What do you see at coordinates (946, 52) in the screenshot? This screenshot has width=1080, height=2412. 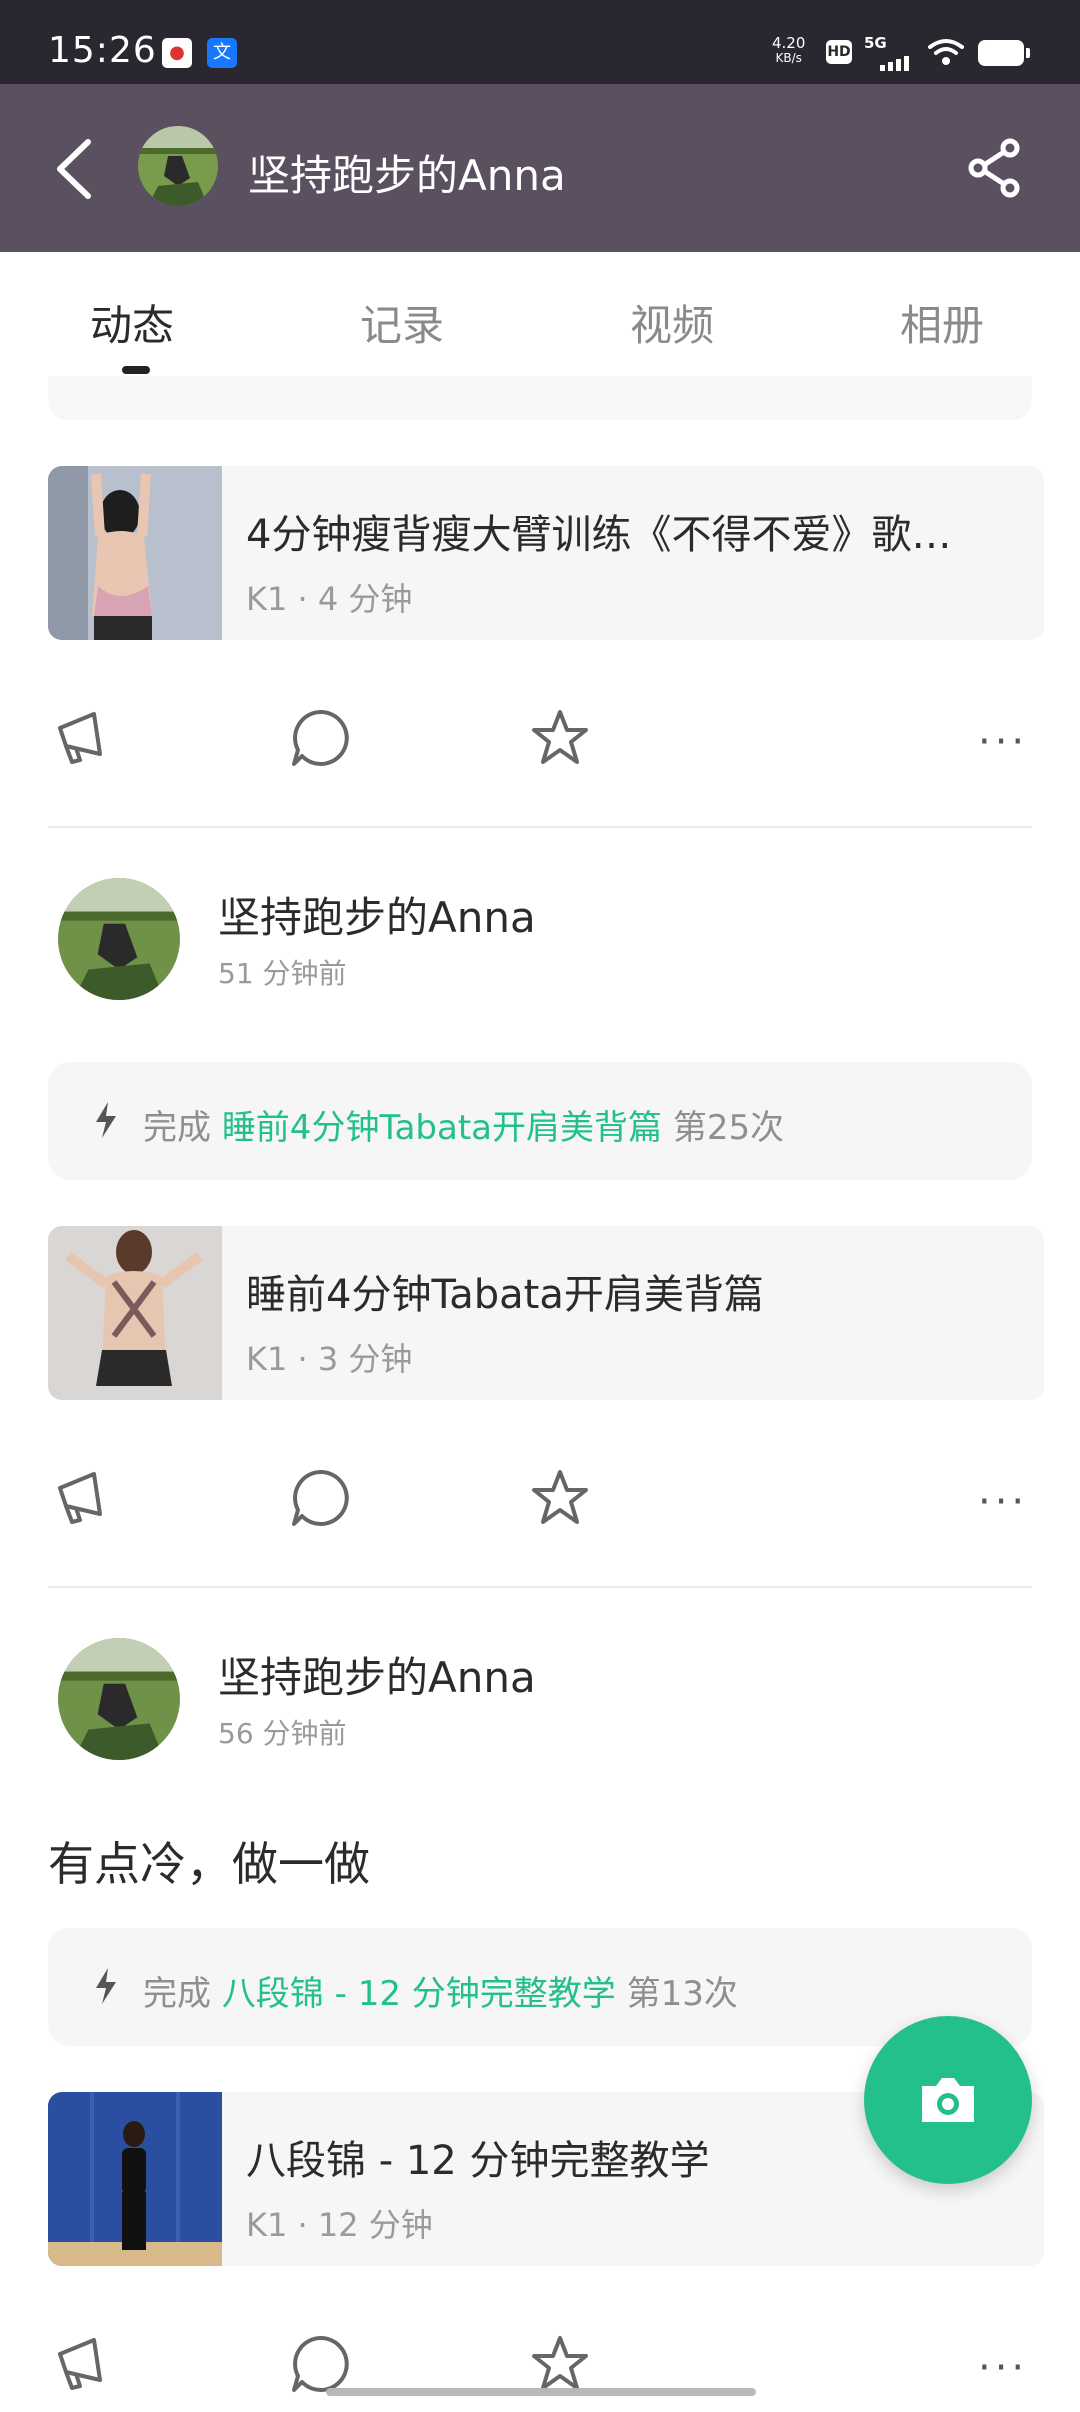 I see `wifi-icon` at bounding box center [946, 52].